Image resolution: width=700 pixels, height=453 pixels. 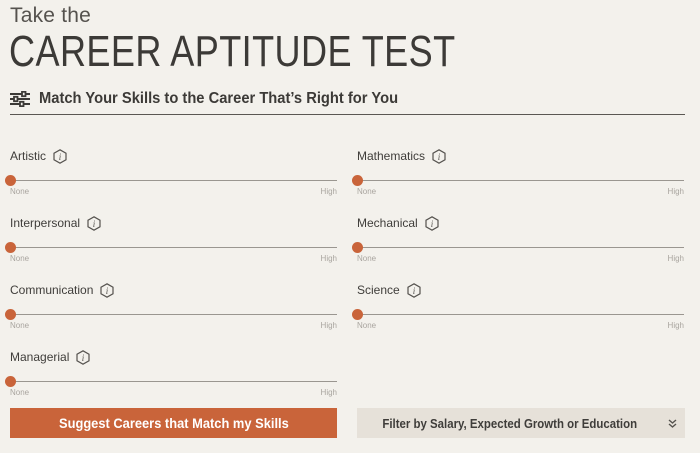 What do you see at coordinates (391, 156) in the screenshot?
I see `skill-label: Mathematics` at bounding box center [391, 156].